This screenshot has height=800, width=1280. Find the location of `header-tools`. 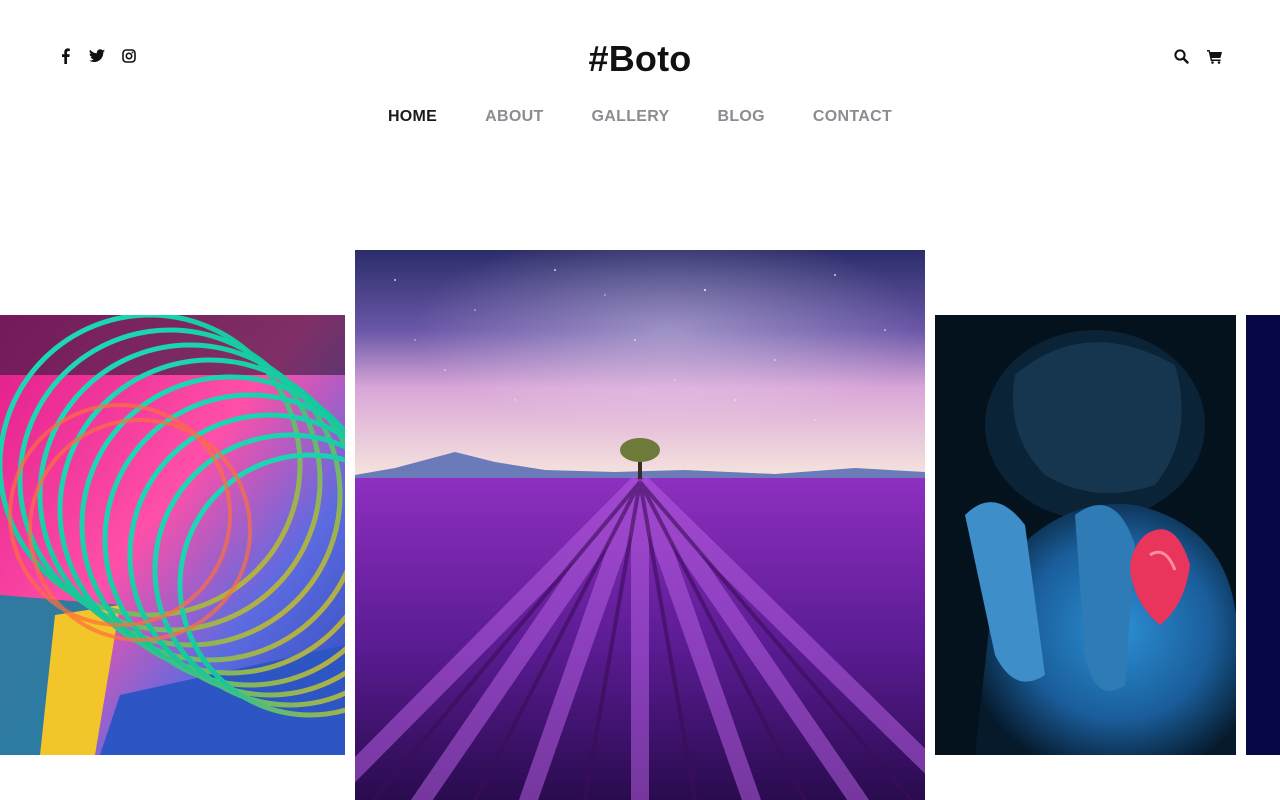

header-tools is located at coordinates (1198, 56).